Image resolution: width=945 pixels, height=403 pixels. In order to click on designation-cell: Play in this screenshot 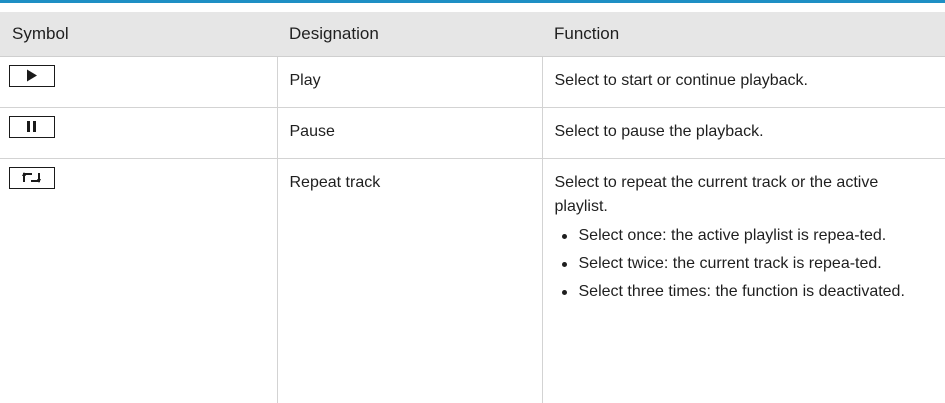, I will do `click(409, 82)`.